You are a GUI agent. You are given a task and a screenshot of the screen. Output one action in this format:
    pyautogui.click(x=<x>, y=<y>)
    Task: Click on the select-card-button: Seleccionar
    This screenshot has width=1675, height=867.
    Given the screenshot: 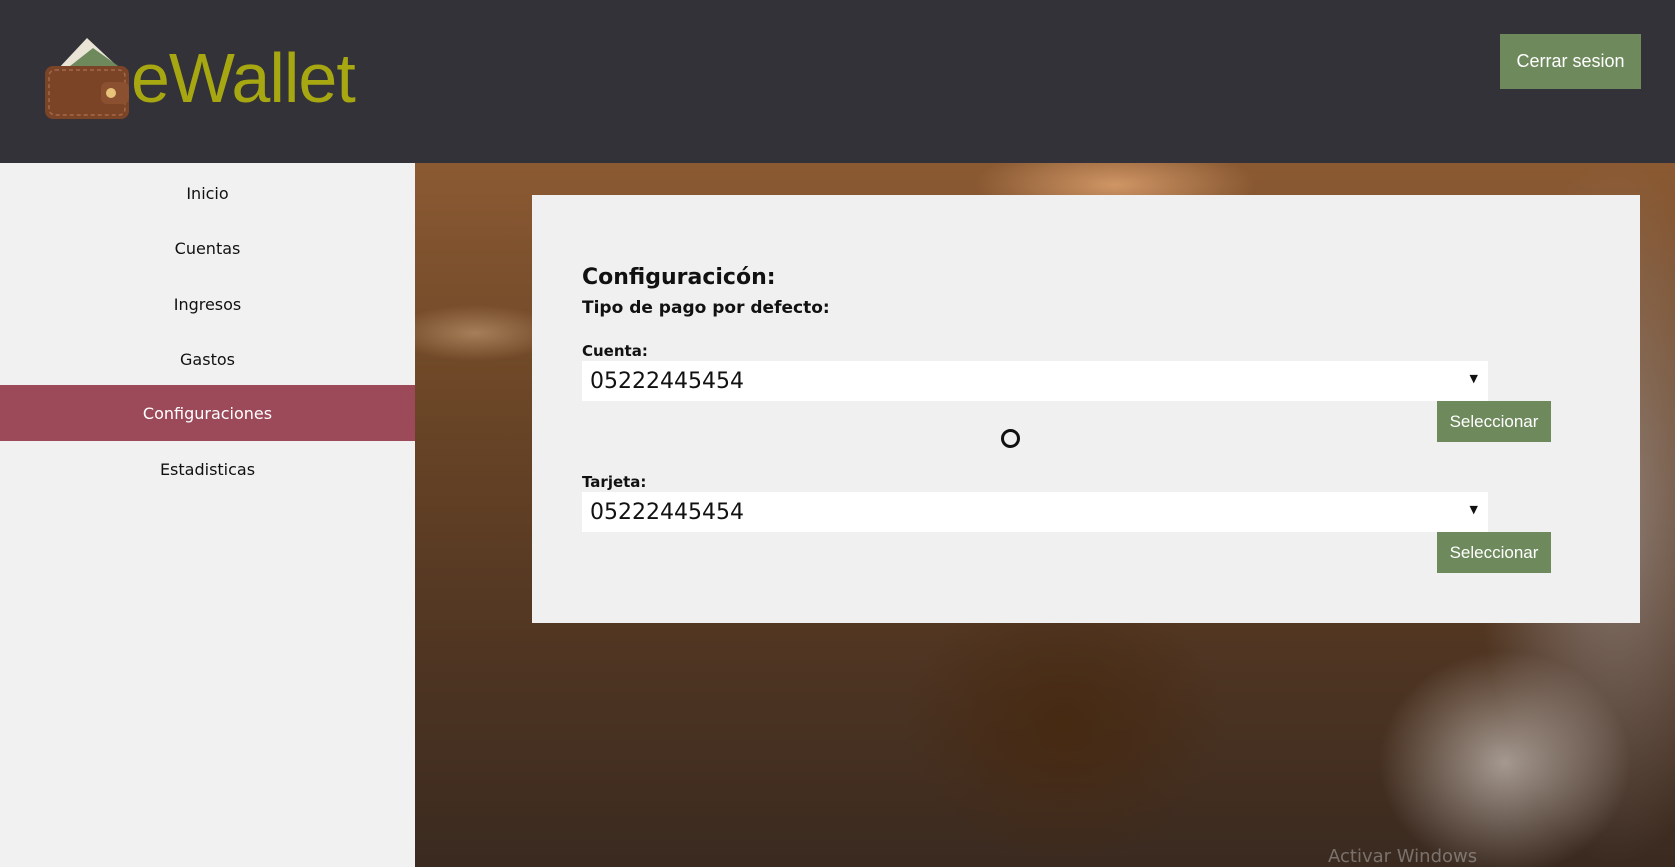 What is the action you would take?
    pyautogui.click(x=1494, y=552)
    